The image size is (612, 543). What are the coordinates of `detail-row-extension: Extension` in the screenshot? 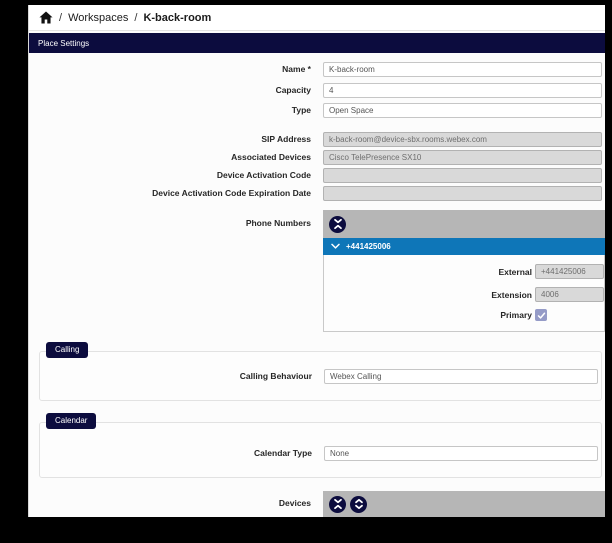 It's located at (464, 294).